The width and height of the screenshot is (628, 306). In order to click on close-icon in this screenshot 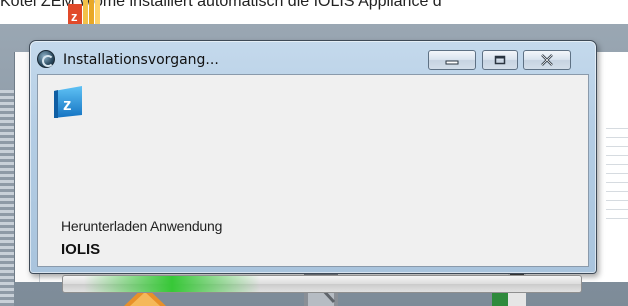, I will do `click(547, 60)`.